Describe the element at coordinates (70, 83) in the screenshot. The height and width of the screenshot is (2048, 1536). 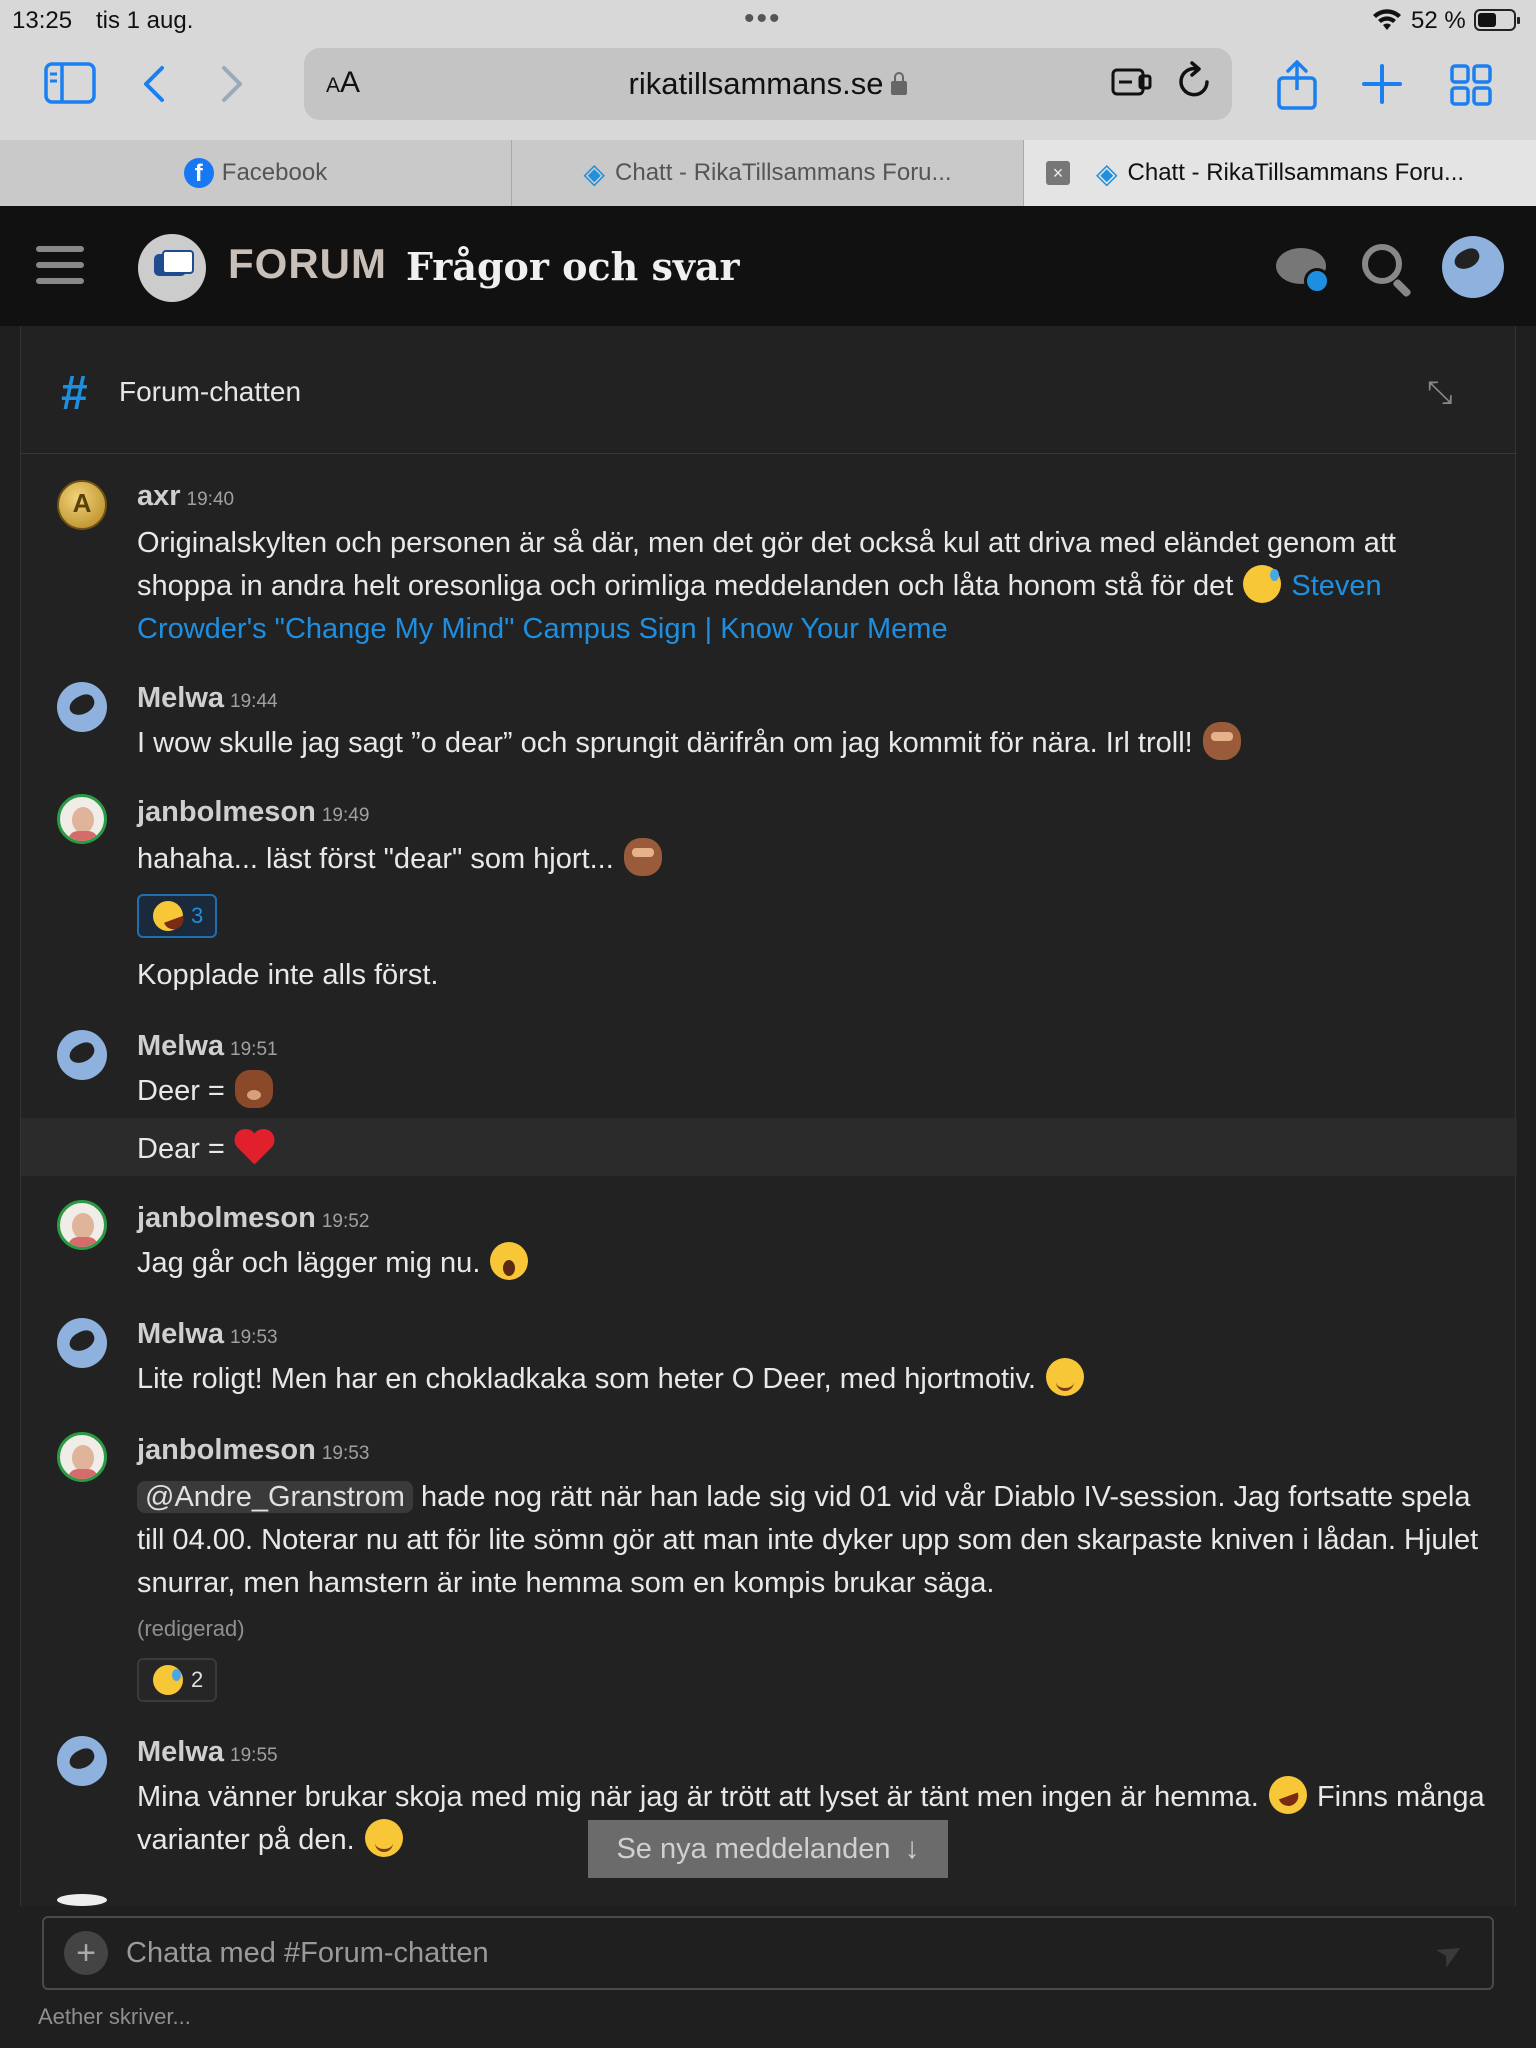
I see `sidebar-icon` at that location.